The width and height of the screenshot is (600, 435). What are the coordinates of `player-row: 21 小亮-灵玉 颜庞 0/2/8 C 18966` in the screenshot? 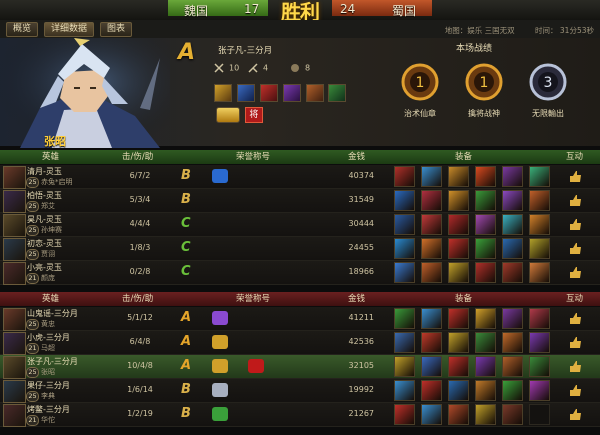 It's located at (300, 273).